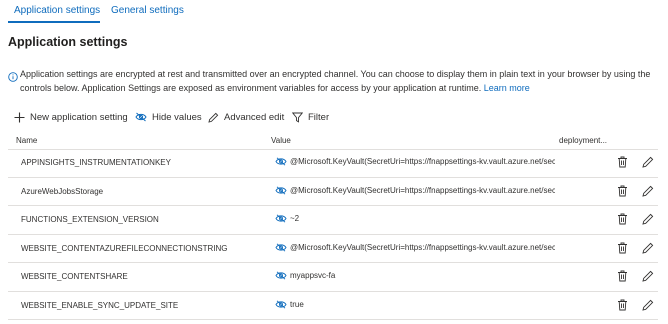  What do you see at coordinates (26, 140) in the screenshot?
I see `column-header-name: Name` at bounding box center [26, 140].